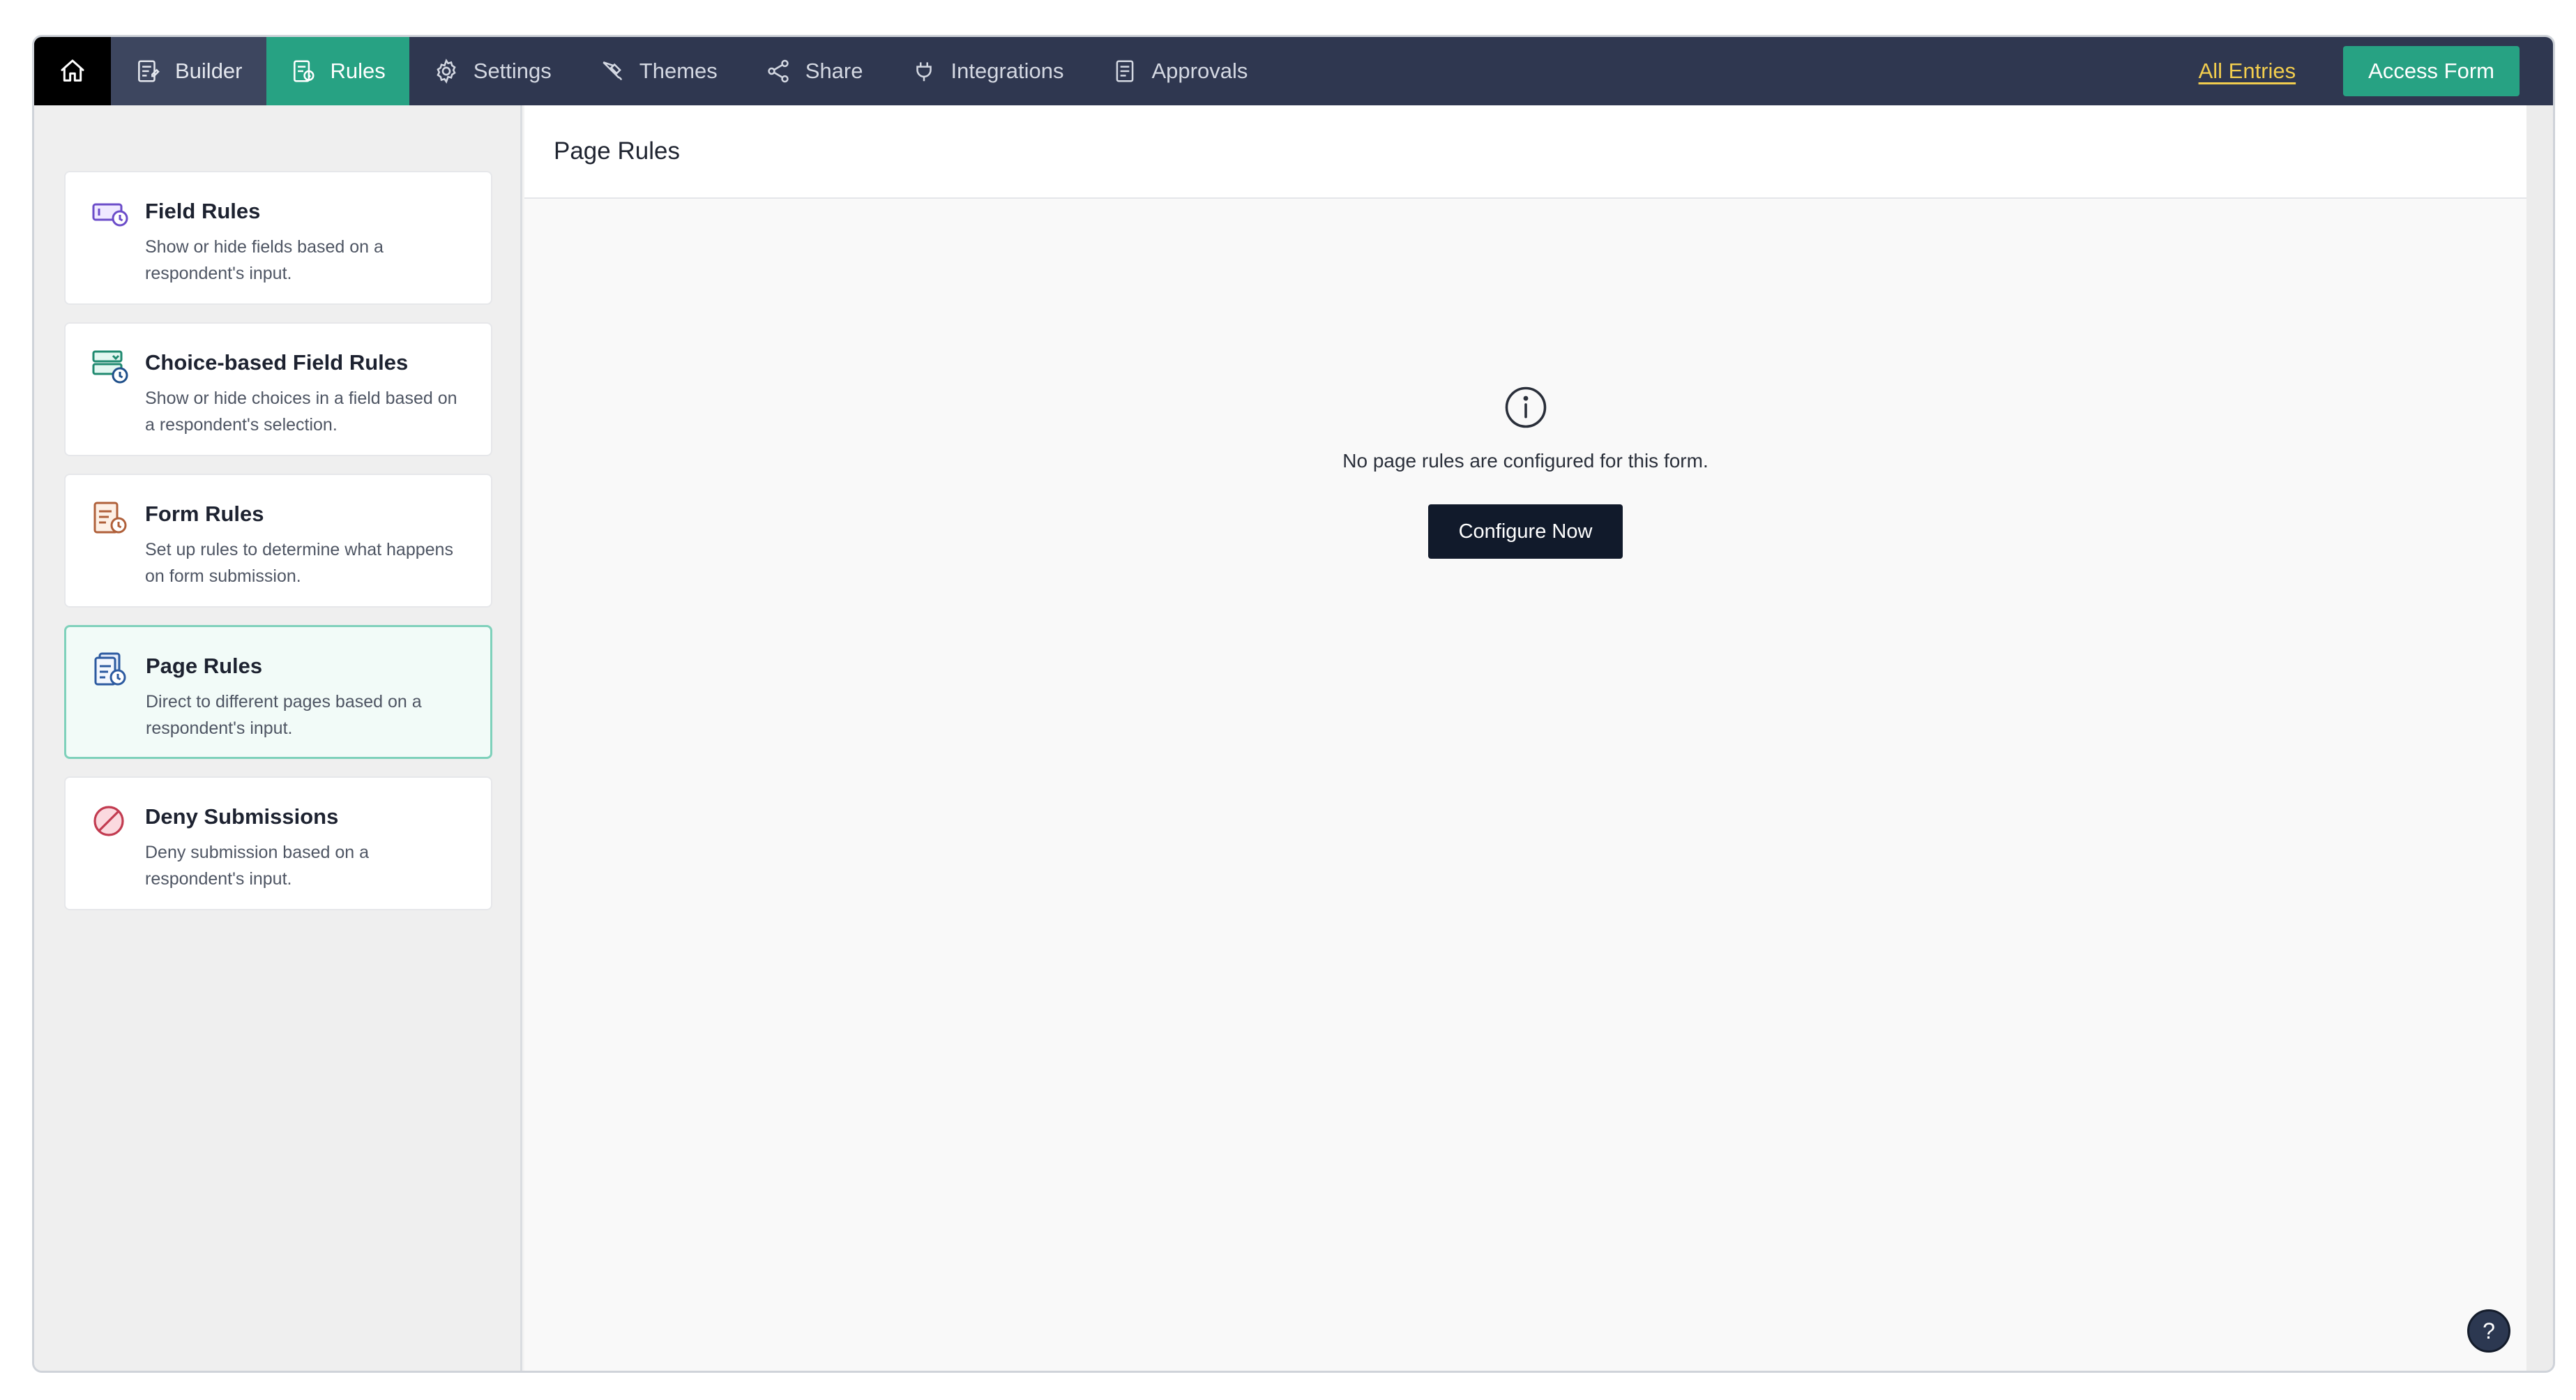 The width and height of the screenshot is (2576, 1400). I want to click on info-icon, so click(1525, 407).